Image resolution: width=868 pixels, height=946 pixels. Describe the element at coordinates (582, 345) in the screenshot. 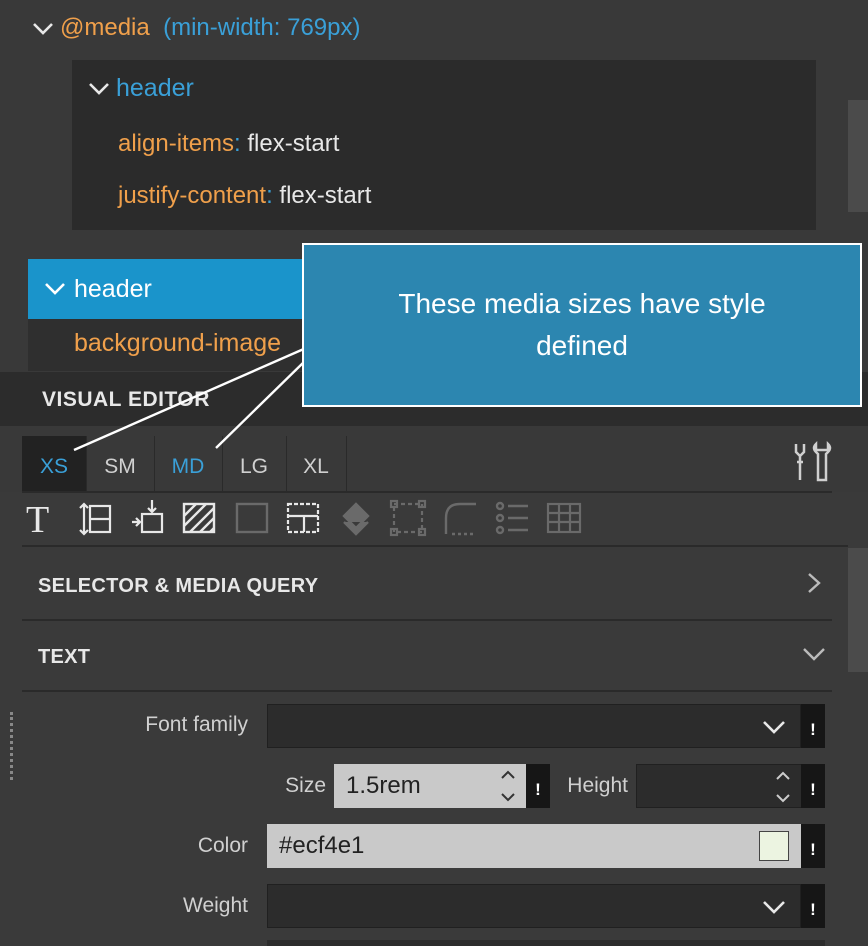

I see `tooltip-text-line: defined` at that location.